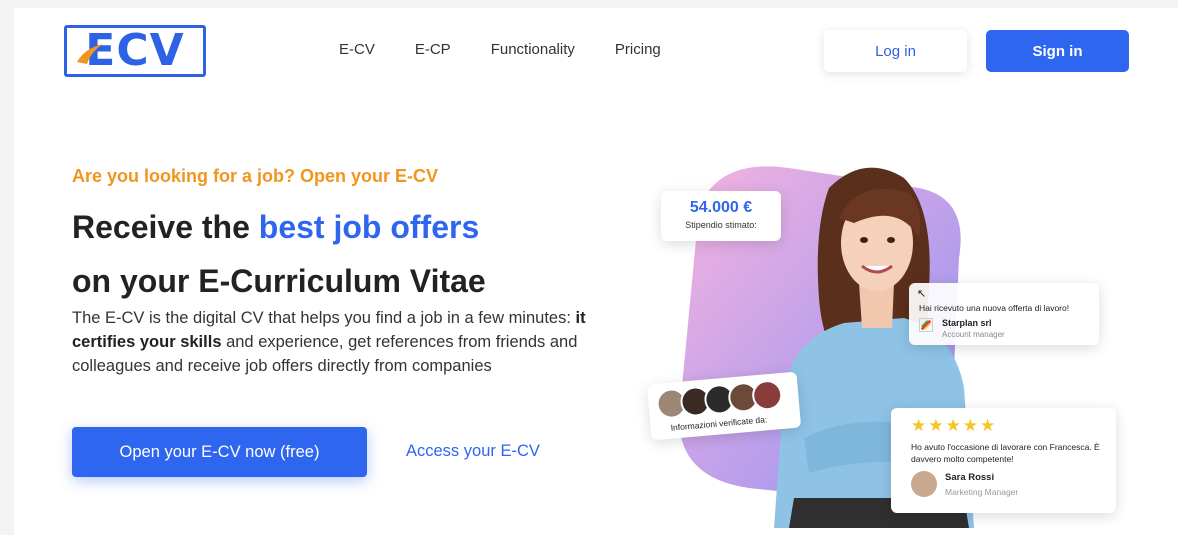 The height and width of the screenshot is (535, 1178). Describe the element at coordinates (1057, 51) in the screenshot. I see `signin-button: Sign in` at that location.